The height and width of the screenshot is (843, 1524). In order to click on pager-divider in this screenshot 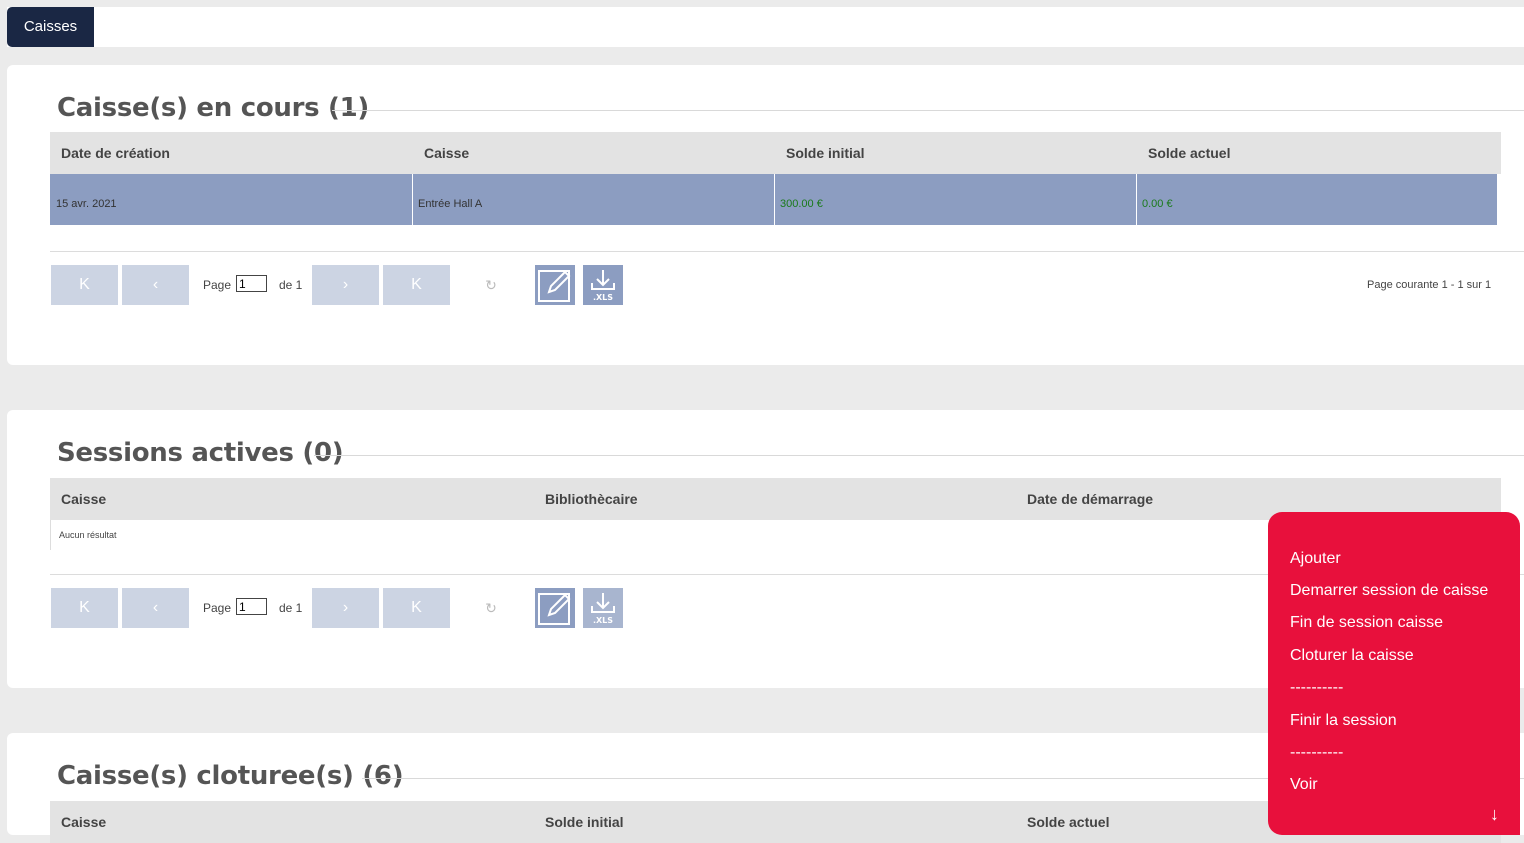, I will do `click(787, 251)`.